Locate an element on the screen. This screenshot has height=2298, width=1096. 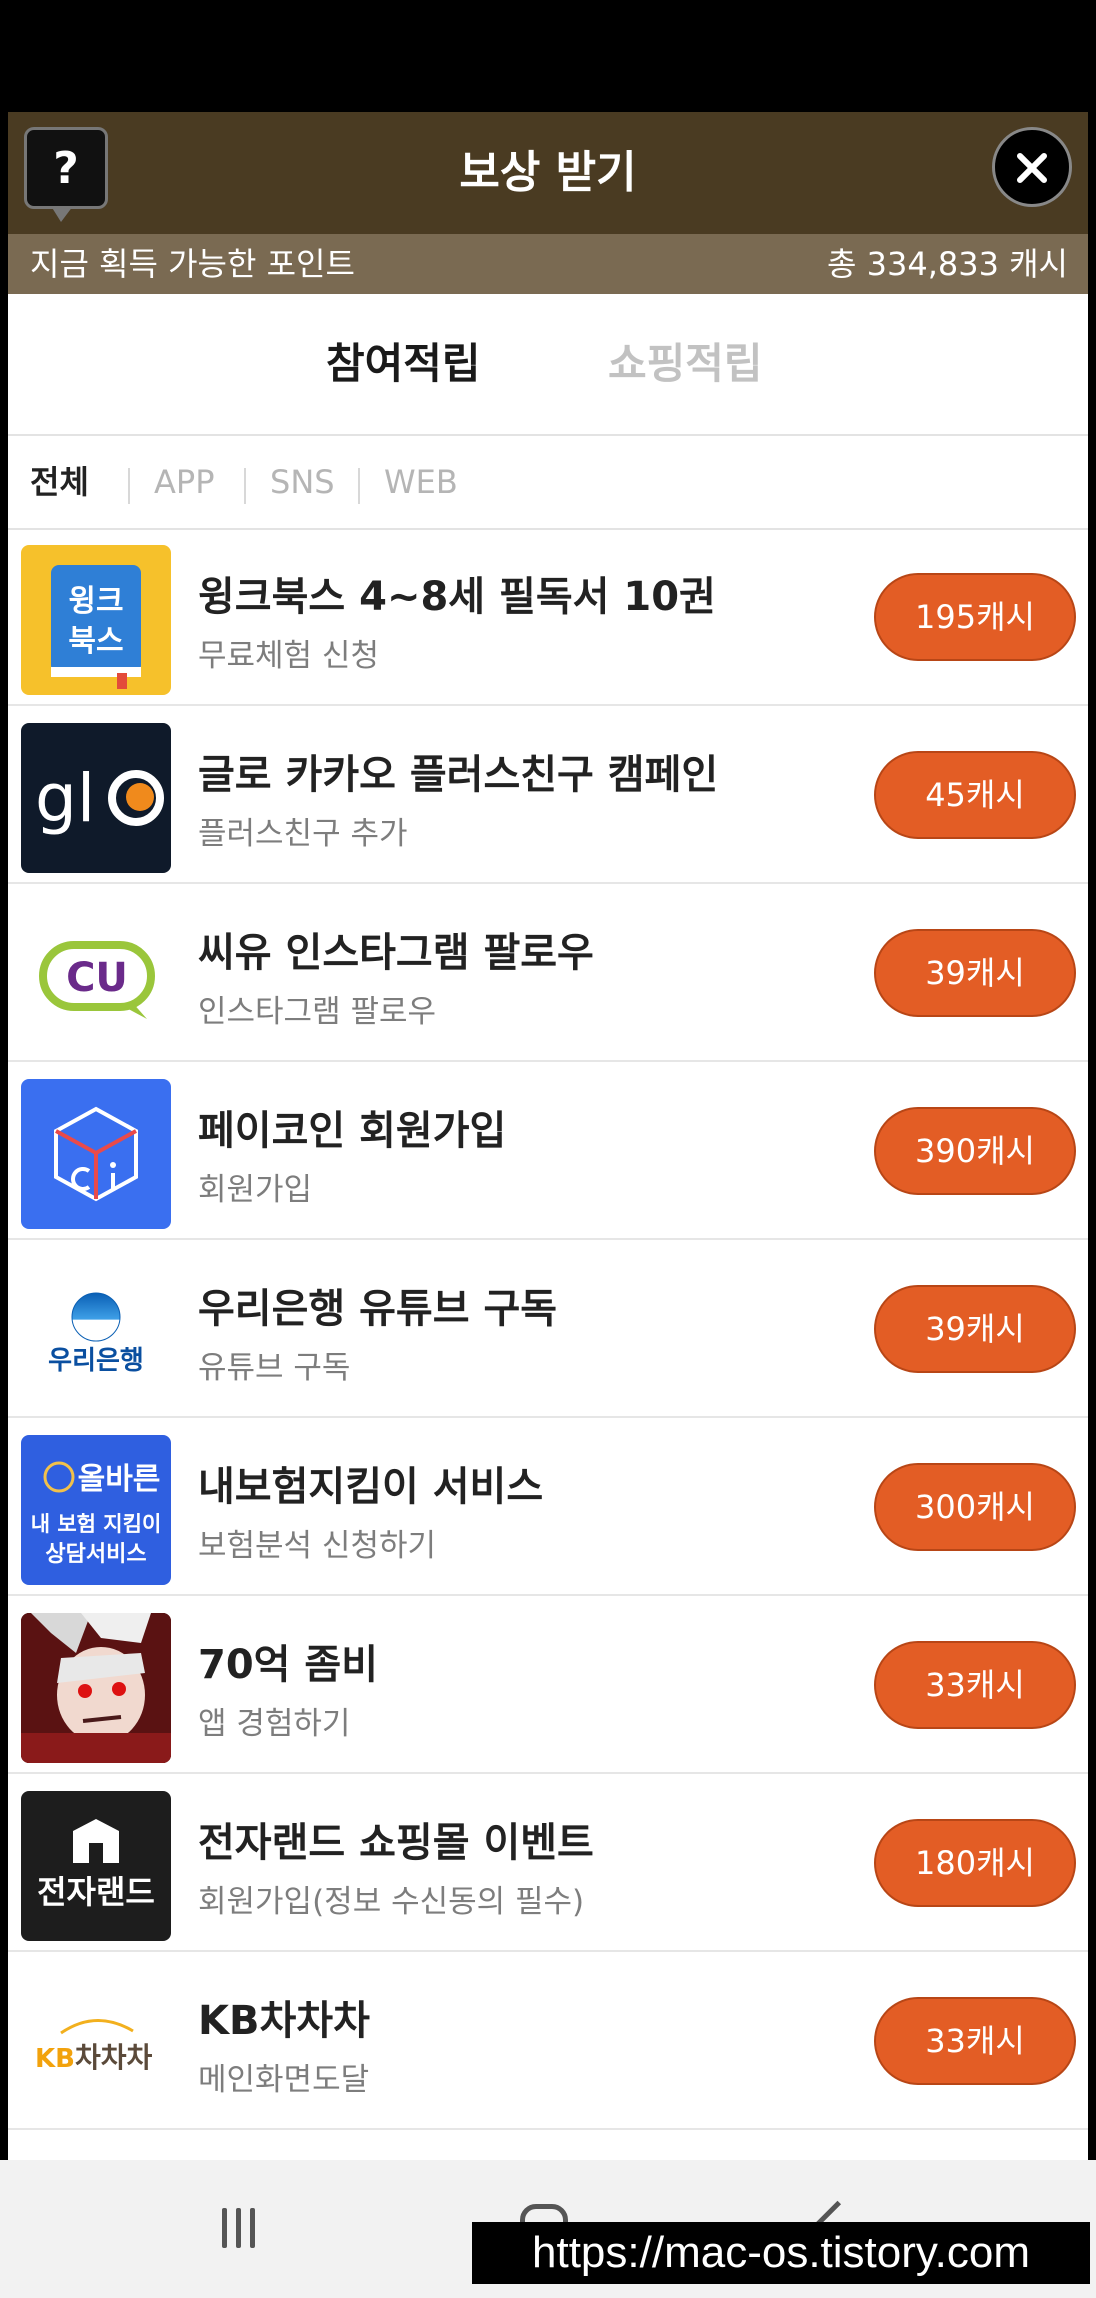
woori-bank-logo: 우리은행 is located at coordinates (96, 1332).